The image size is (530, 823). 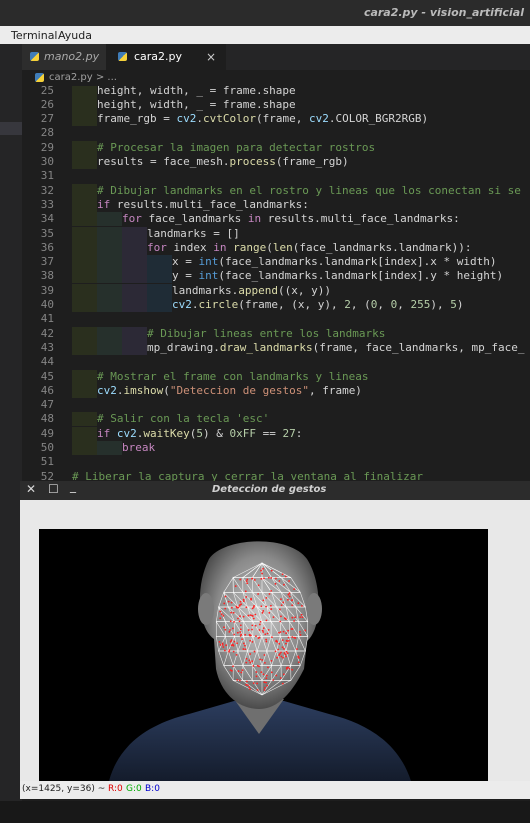 What do you see at coordinates (190, 247) in the screenshot?
I see `code-token: index` at bounding box center [190, 247].